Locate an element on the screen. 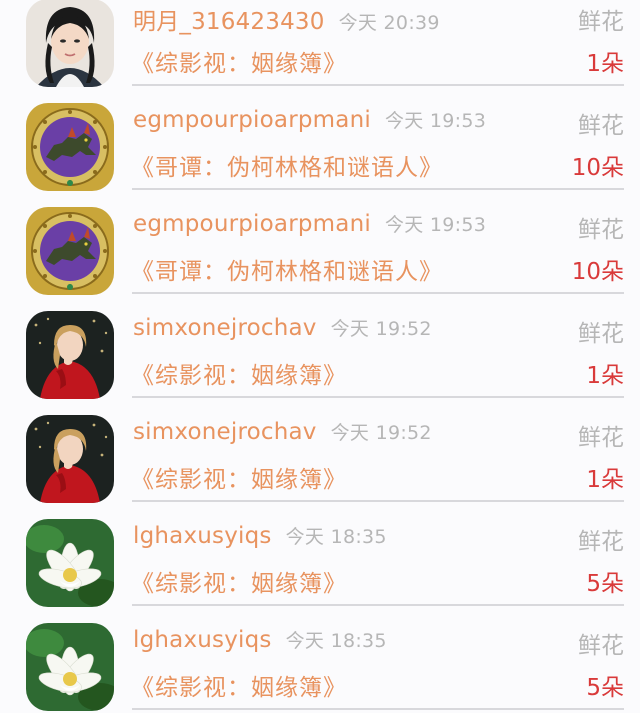  username: 明月_316423430 is located at coordinates (229, 22).